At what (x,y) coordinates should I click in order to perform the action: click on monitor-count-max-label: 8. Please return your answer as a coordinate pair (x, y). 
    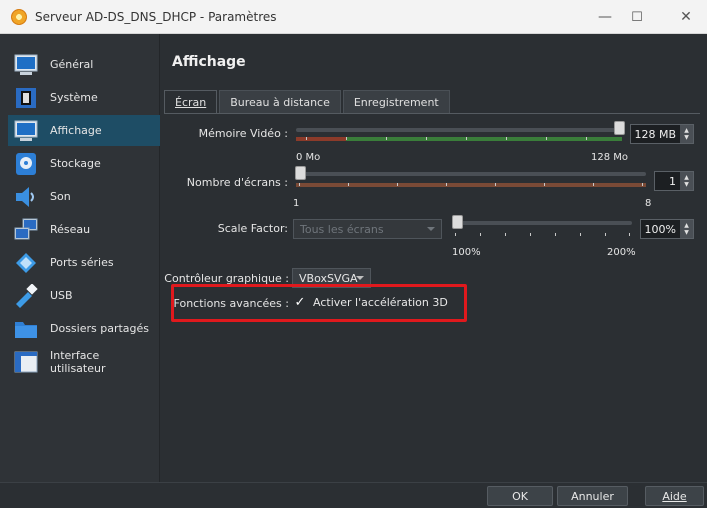
    Looking at the image, I should click on (648, 203).